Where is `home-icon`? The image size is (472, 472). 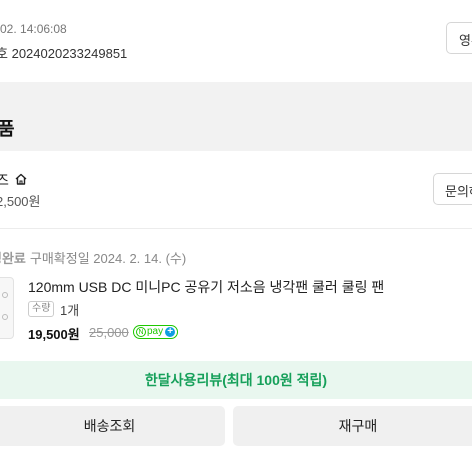 home-icon is located at coordinates (21, 179).